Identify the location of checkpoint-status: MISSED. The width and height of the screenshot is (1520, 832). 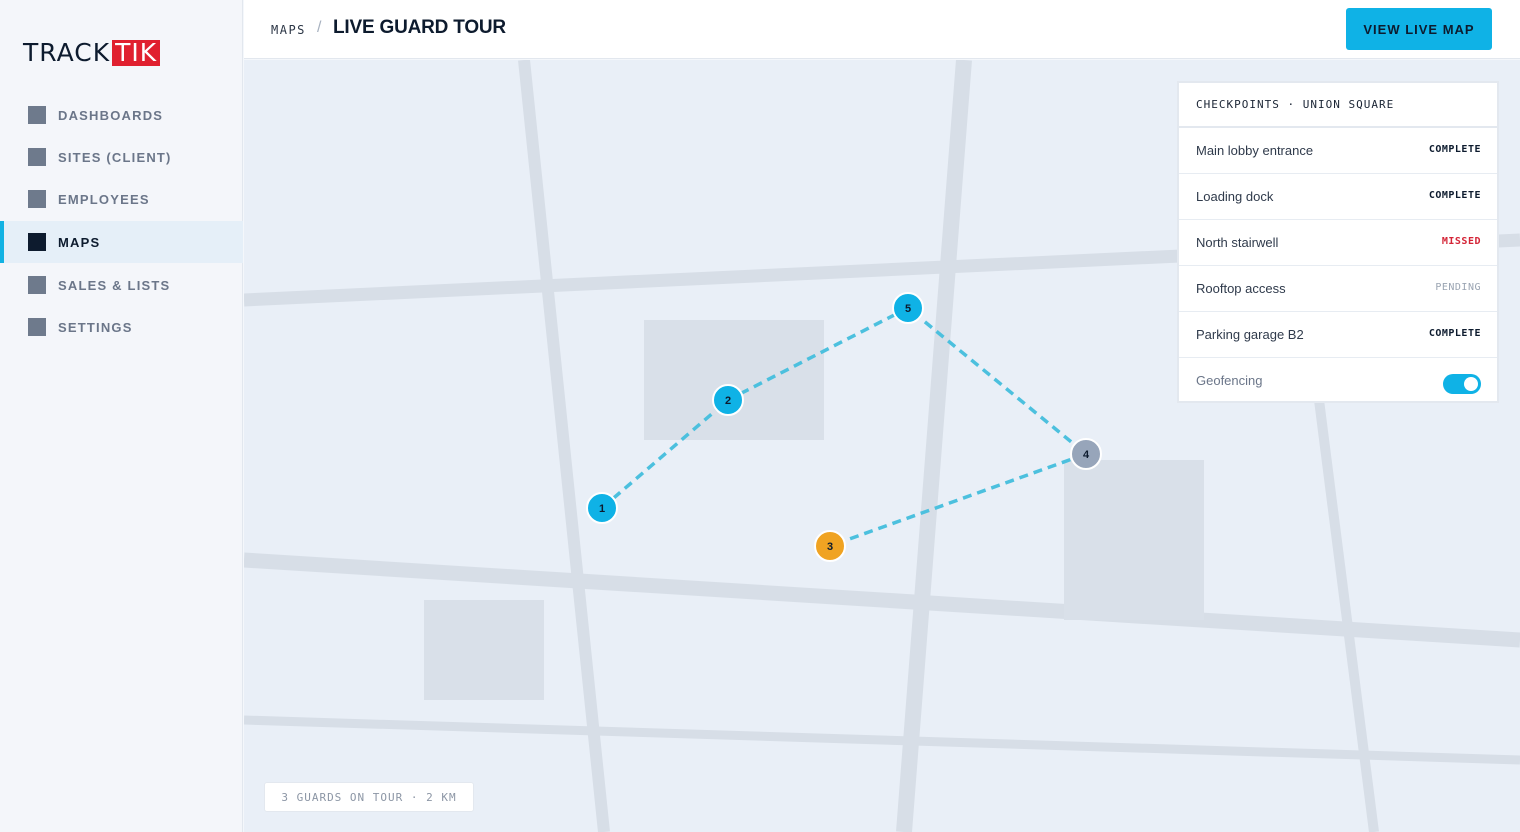
(1461, 241).